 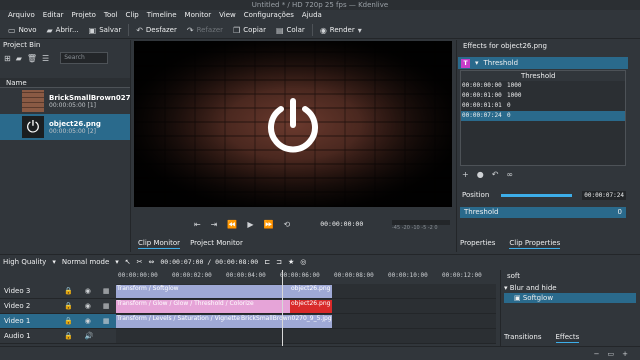 What do you see at coordinates (24, 262) in the screenshot?
I see `quality-select: High Quality` at bounding box center [24, 262].